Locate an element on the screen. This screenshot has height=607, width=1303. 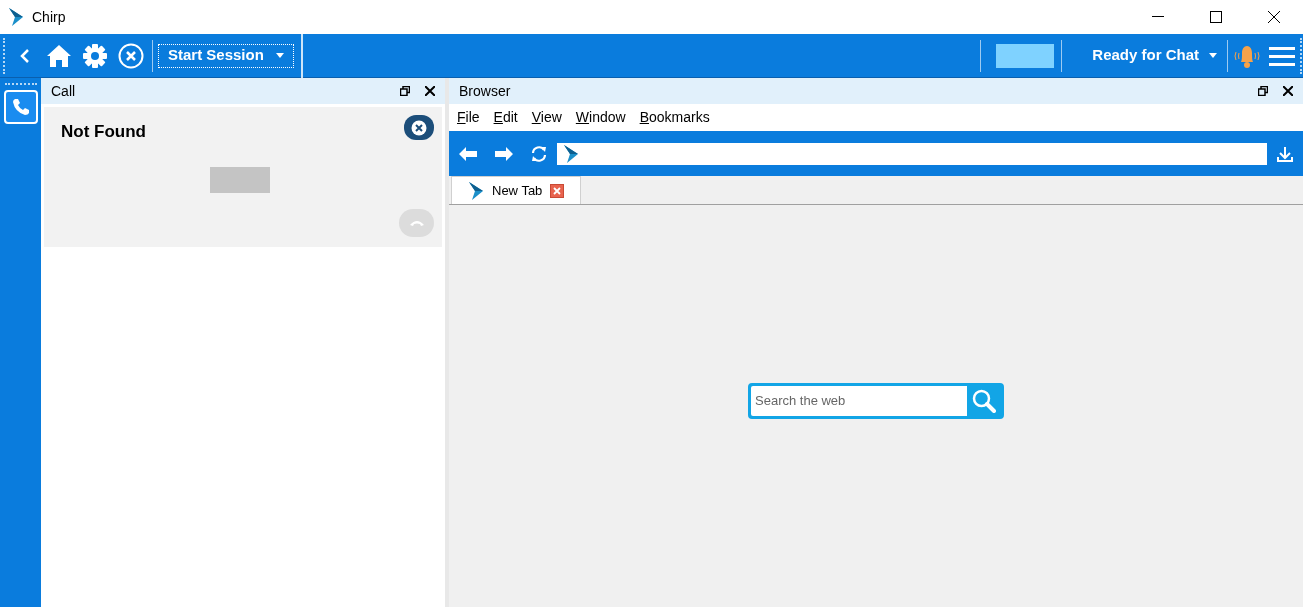
menu-item: View is located at coordinates (546, 117).